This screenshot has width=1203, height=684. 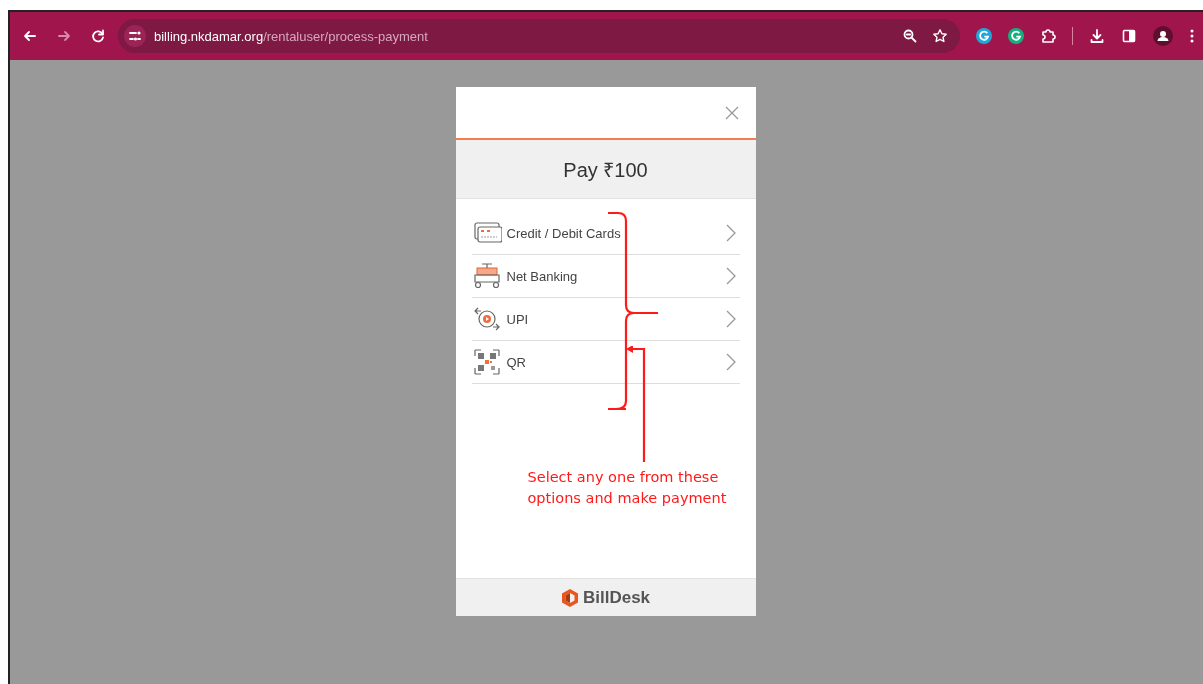 What do you see at coordinates (539, 36) in the screenshot?
I see `address-bar: billing.nkdamar.org/rentaluser/process-payment` at bounding box center [539, 36].